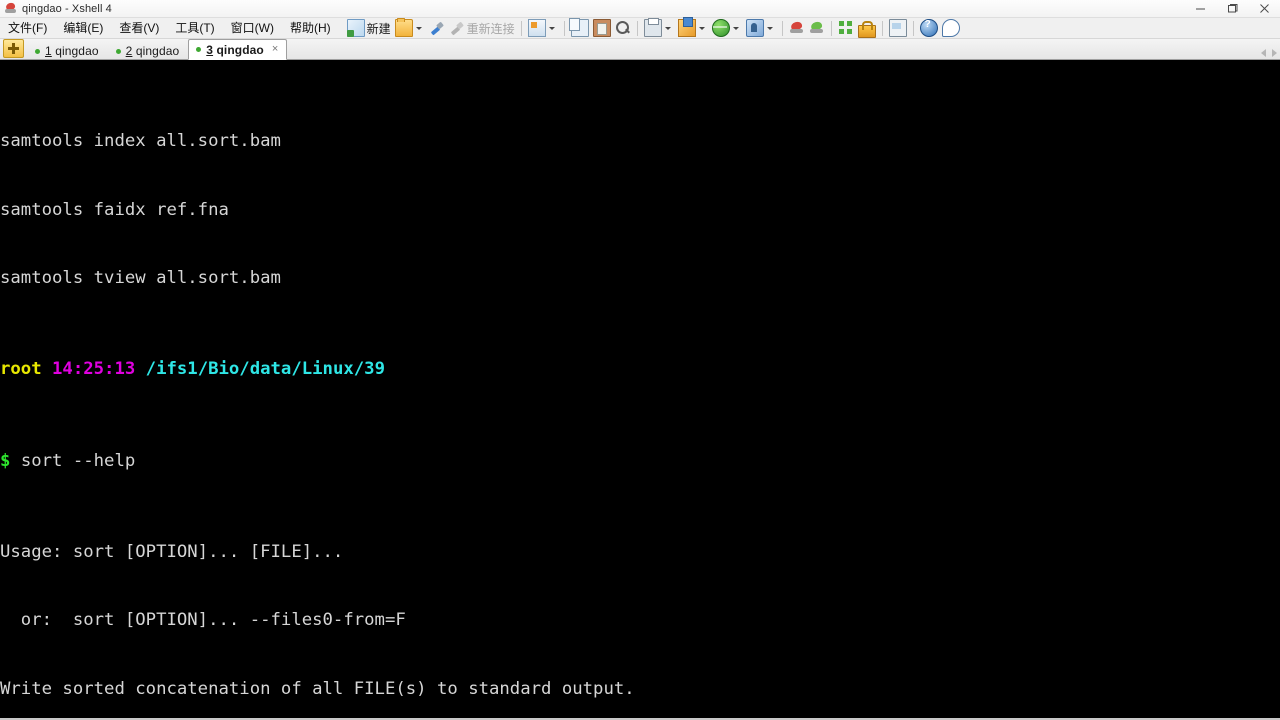 The image size is (1280, 720). What do you see at coordinates (265, 369) in the screenshot?
I see `prompt-path: /ifs1/Bio/data/Linux/39` at bounding box center [265, 369].